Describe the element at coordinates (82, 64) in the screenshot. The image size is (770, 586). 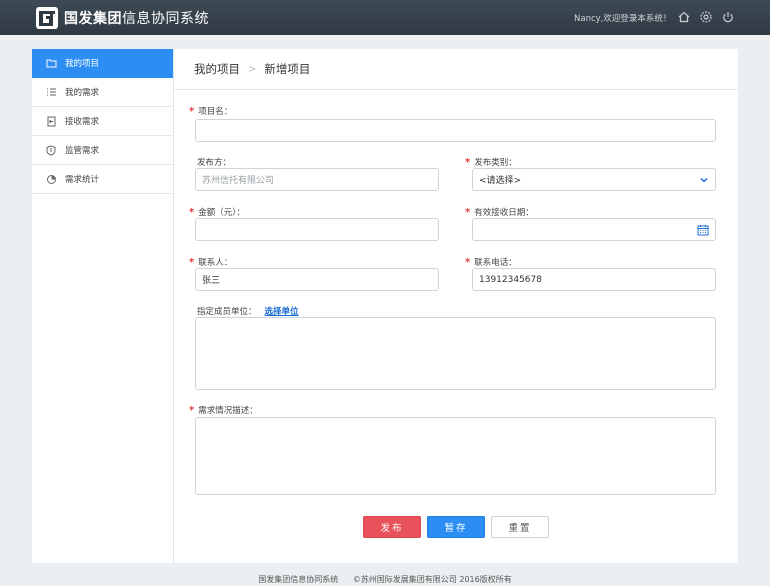
I see `sidebar-item-label: 我的项目` at that location.